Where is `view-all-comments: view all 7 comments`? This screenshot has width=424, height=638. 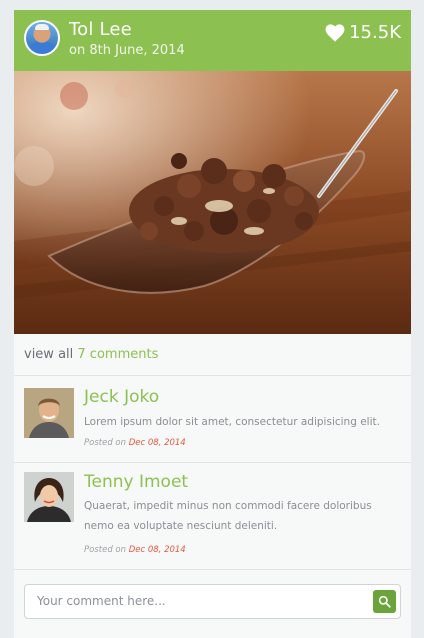 view-all-comments: view all 7 comments is located at coordinates (212, 355).